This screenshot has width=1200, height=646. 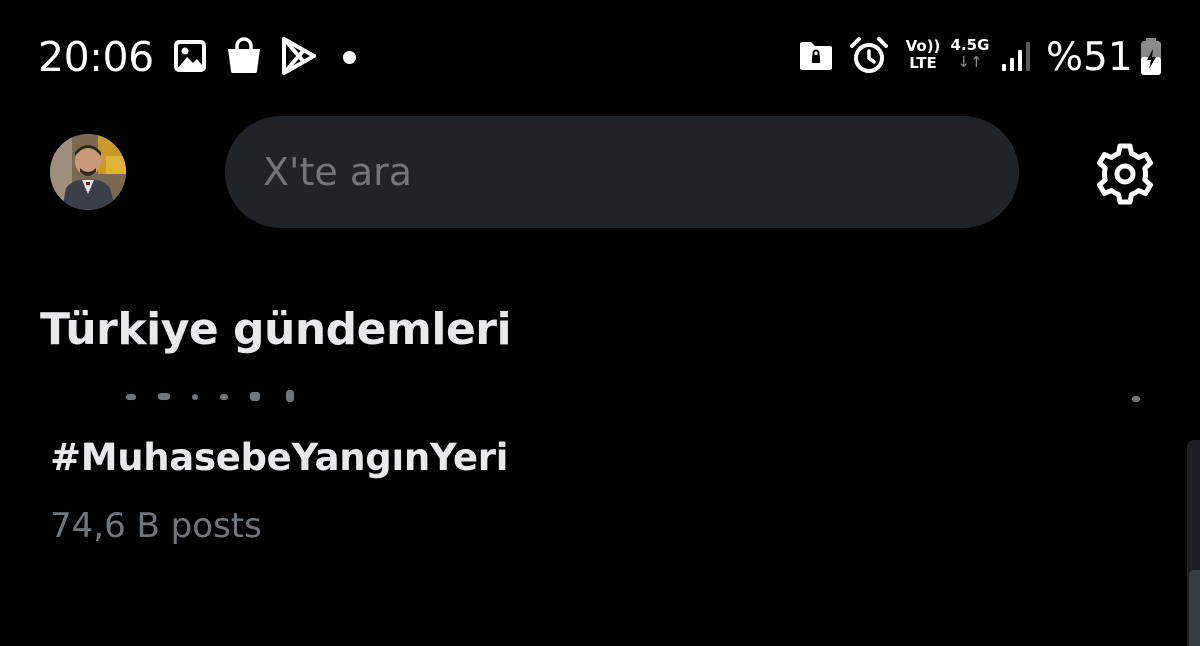 I want to click on section-title: Türkiye gündemleri, so click(x=276, y=329).